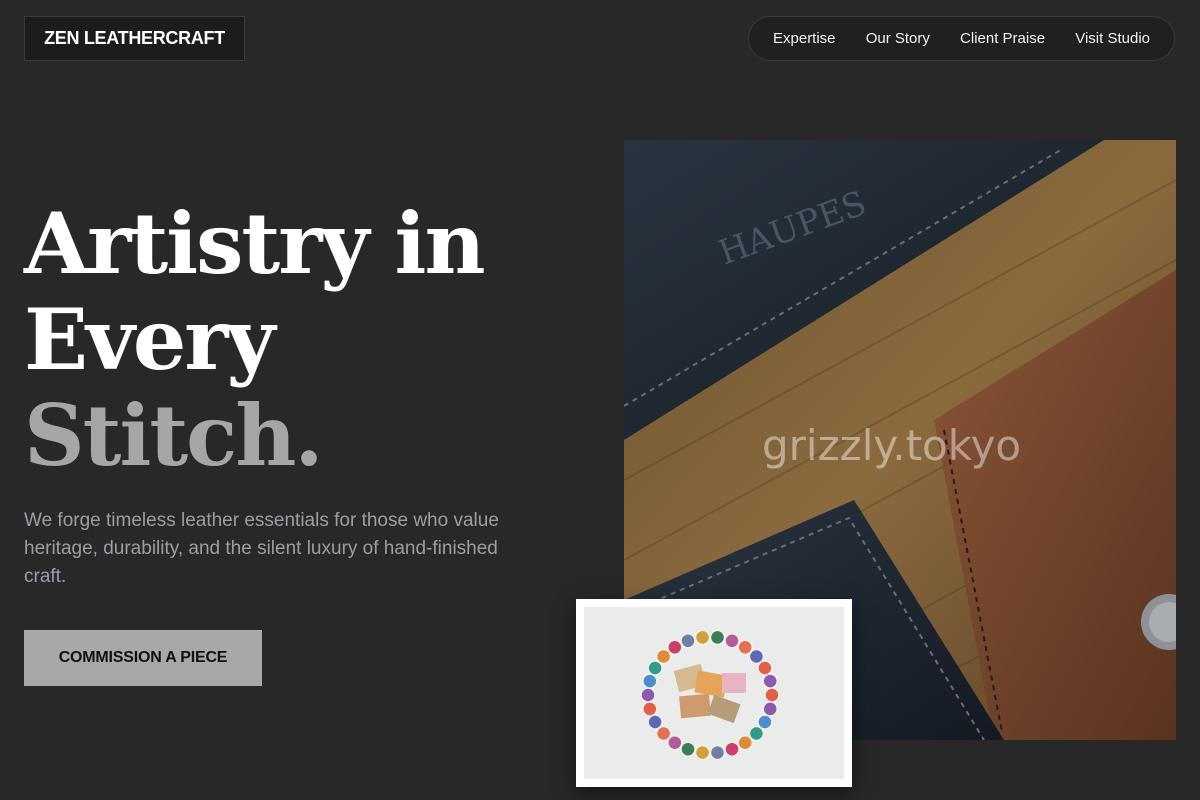 This screenshot has height=800, width=1200. Describe the element at coordinates (1112, 38) in the screenshot. I see `nav-item-visit-studio: Visit Studio` at that location.